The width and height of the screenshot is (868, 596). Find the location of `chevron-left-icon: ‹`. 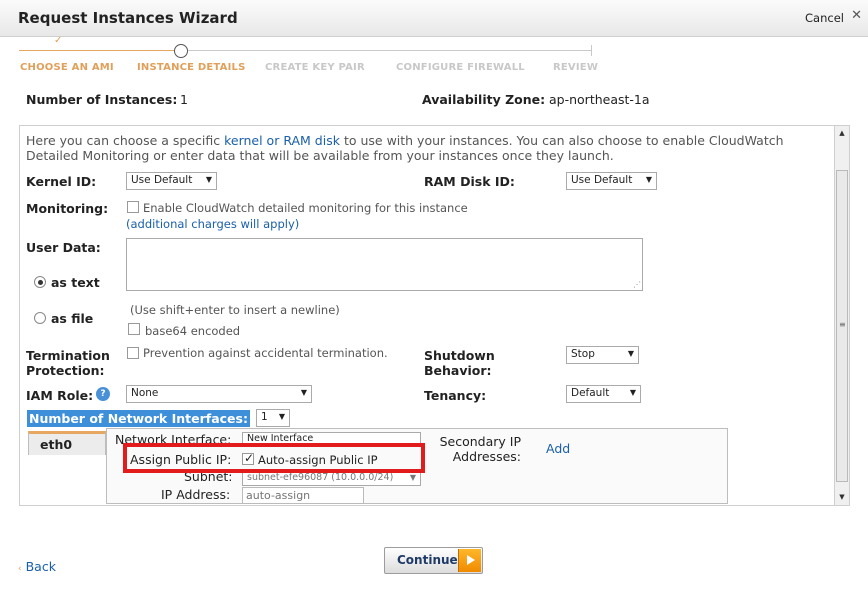

chevron-left-icon: ‹ is located at coordinates (20, 569).